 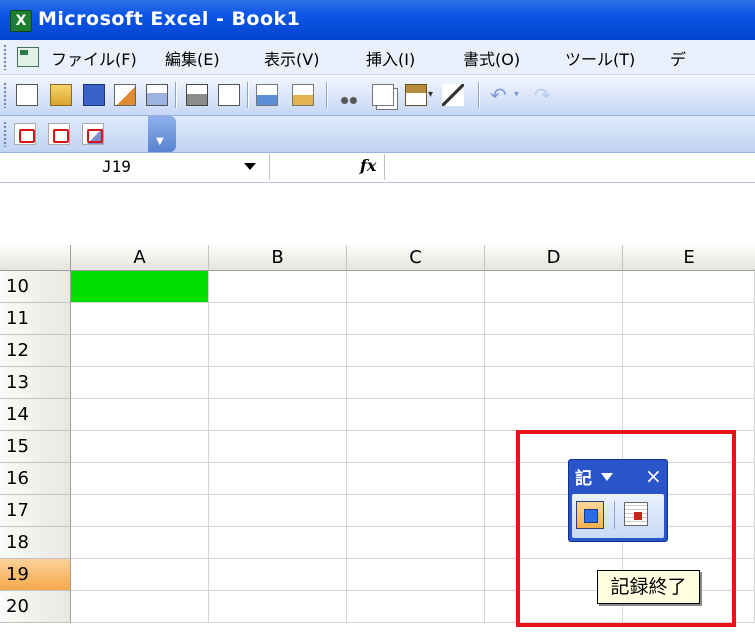 What do you see at coordinates (59, 134) in the screenshot?
I see `pdf-email-icon` at bounding box center [59, 134].